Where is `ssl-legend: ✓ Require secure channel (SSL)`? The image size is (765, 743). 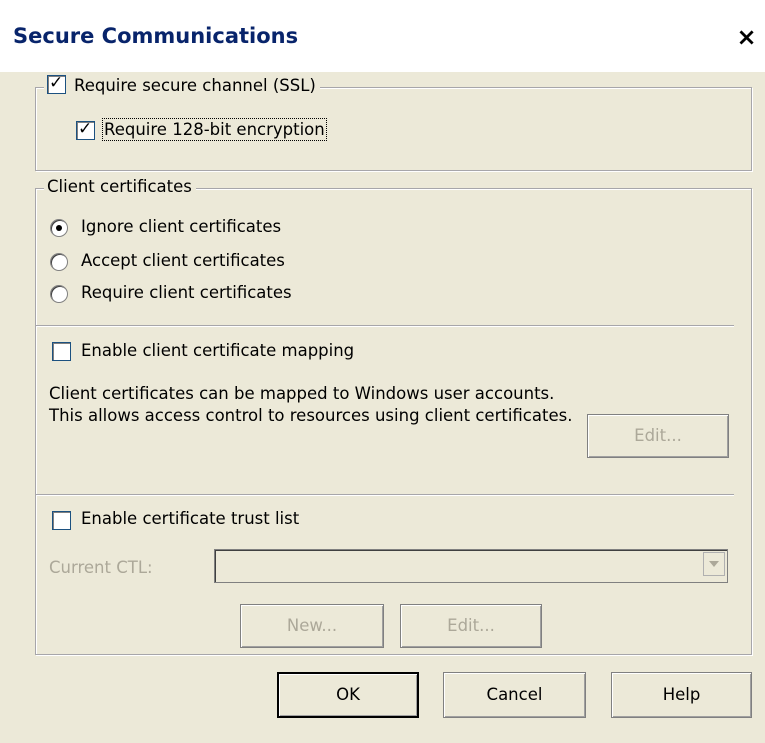 ssl-legend: ✓ Require secure channel (SSL) is located at coordinates (182, 84).